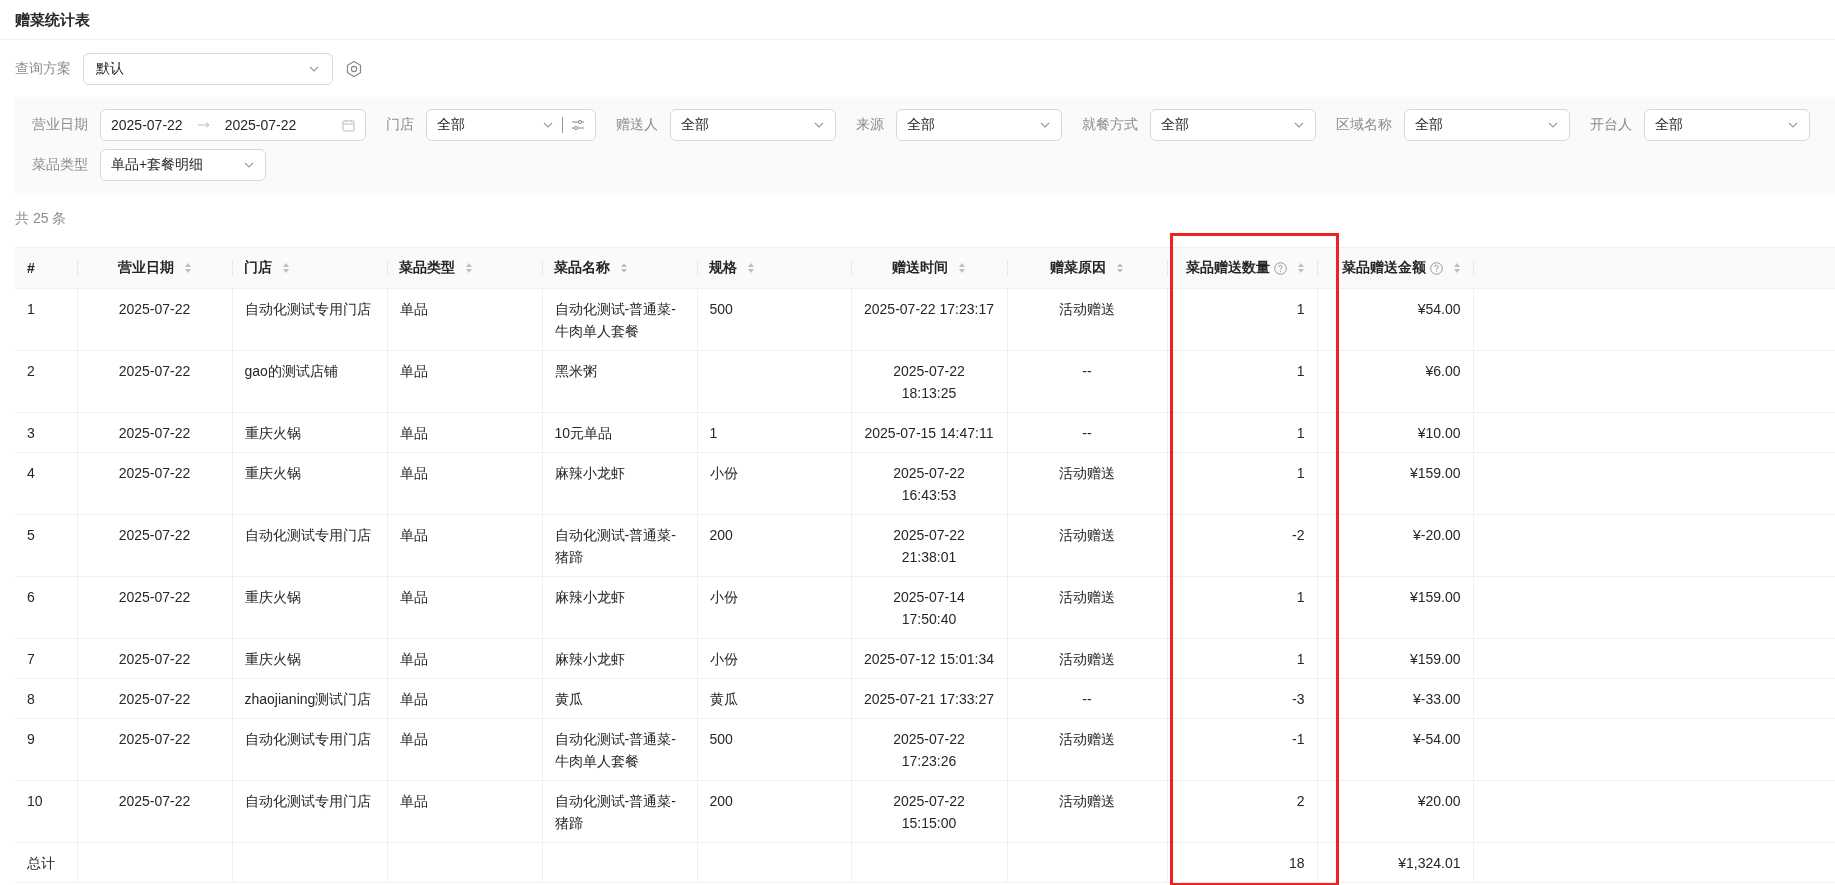 The image size is (1835, 885). I want to click on table-cell: 2025-07-22 17:23:26, so click(929, 750).